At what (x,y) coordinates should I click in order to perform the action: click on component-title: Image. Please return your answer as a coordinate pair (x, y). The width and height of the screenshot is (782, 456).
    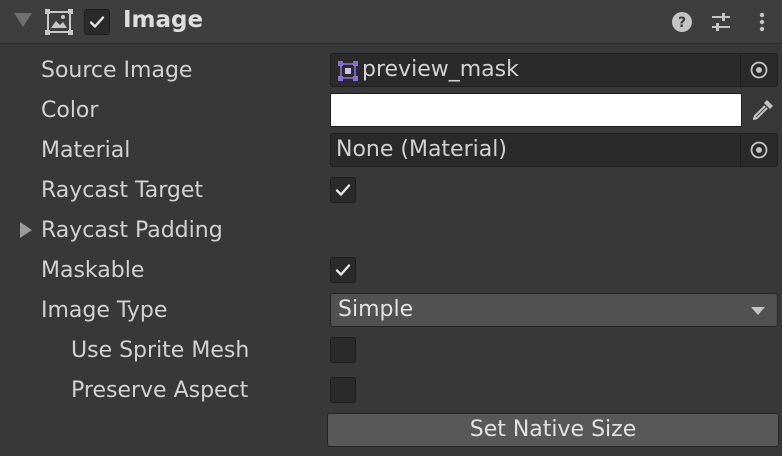
    Looking at the image, I should click on (163, 20).